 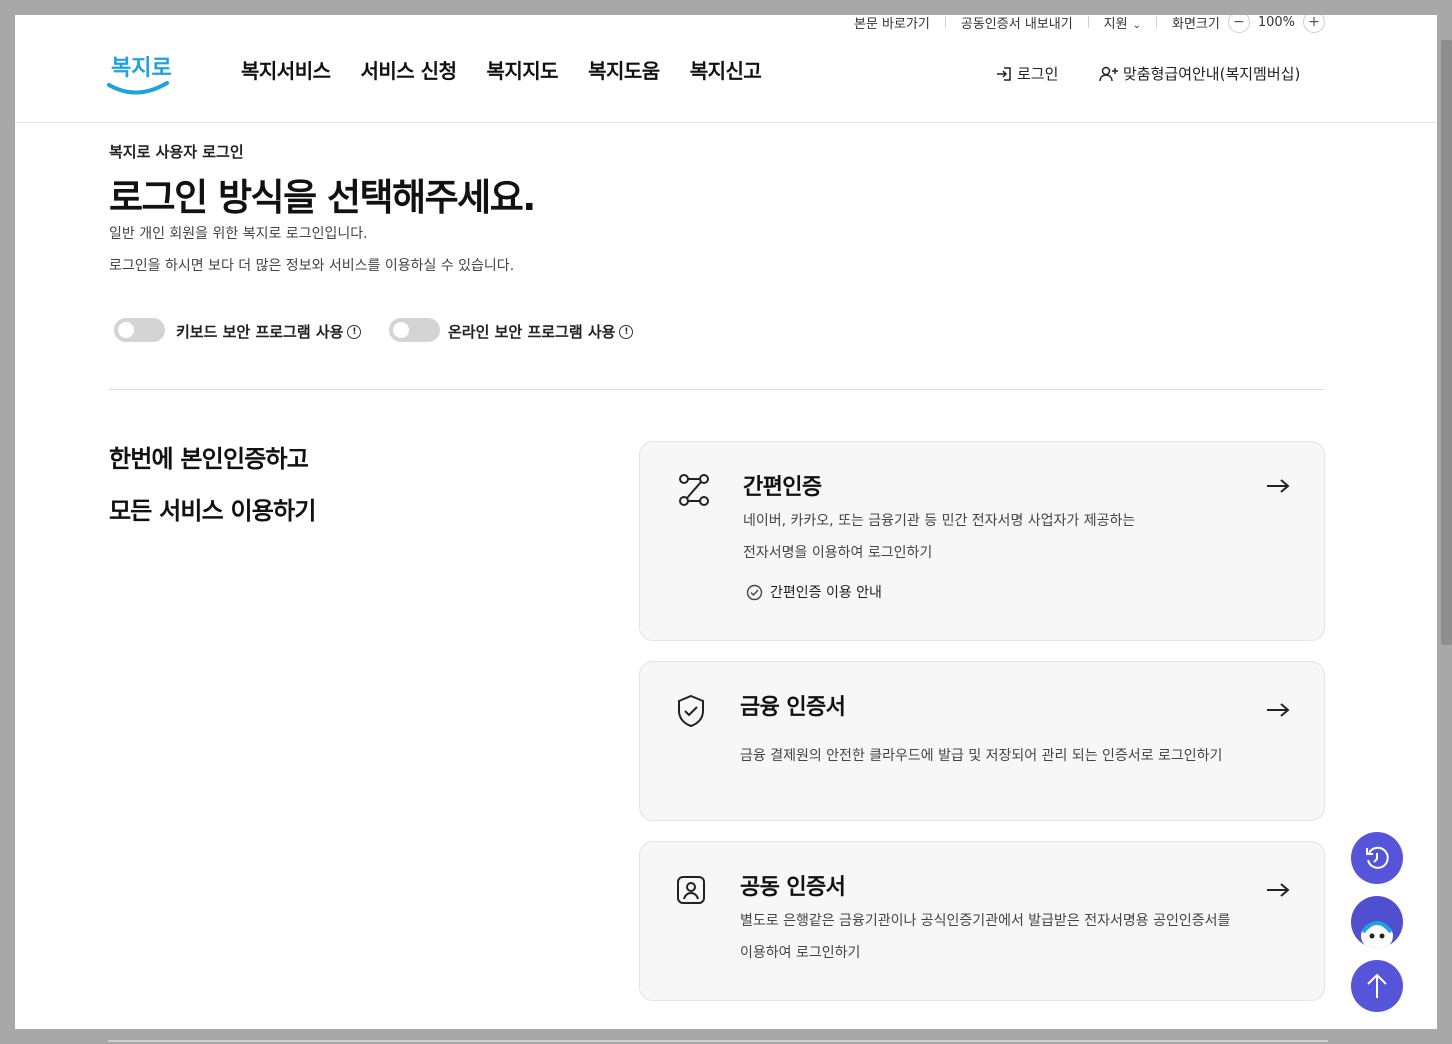 What do you see at coordinates (312, 266) in the screenshot?
I see `page-description-2: 로그인을 하시면 보다 더 많은 정보와 서비스를 이용하실 수 있습니다.` at bounding box center [312, 266].